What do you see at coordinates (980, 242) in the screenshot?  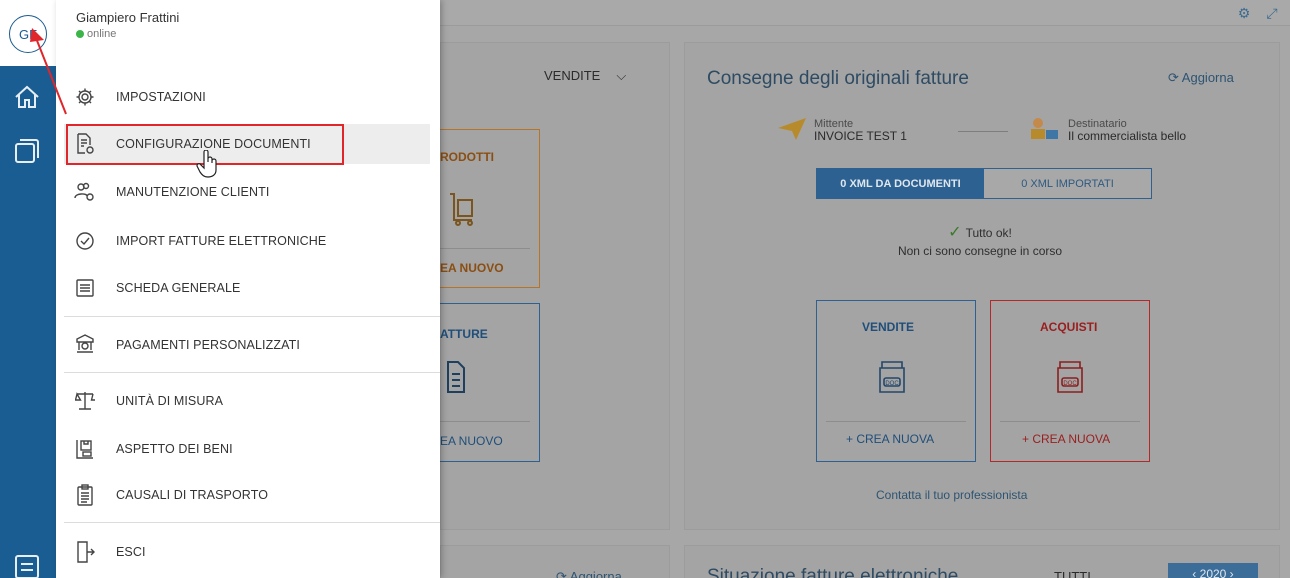 I see `status-message: ✓ Tutto ok! Non ci sono consegne in corso` at bounding box center [980, 242].